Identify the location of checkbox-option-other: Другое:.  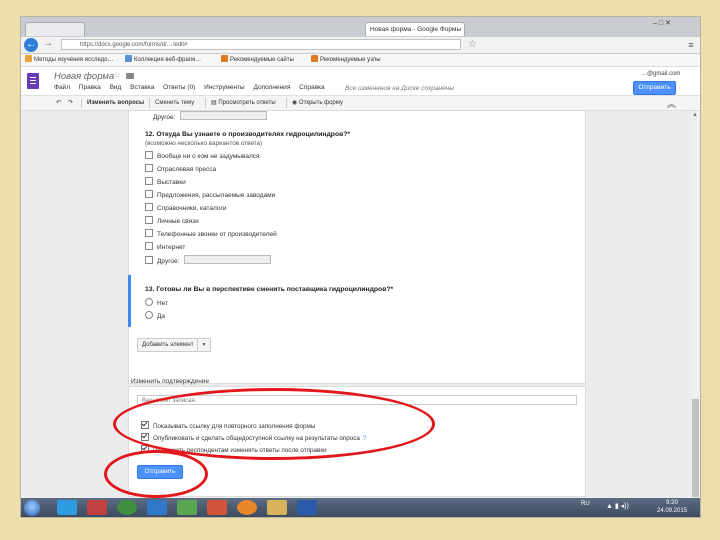
(208, 260).